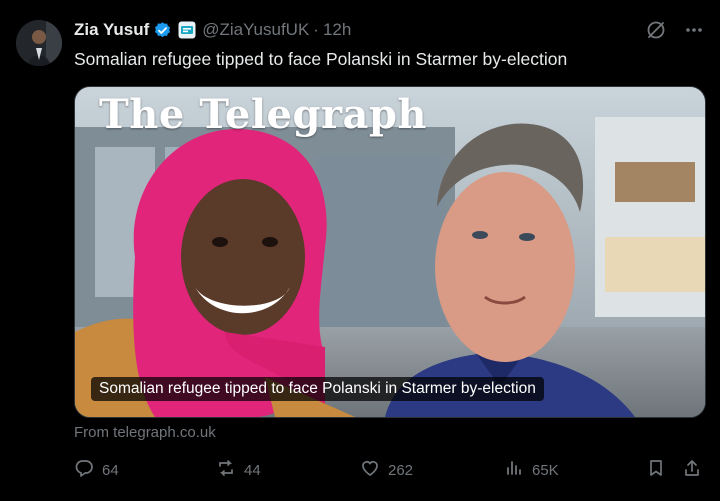 The image size is (720, 501). Describe the element at coordinates (111, 30) in the screenshot. I see `author-name: Zia Yusuf` at that location.